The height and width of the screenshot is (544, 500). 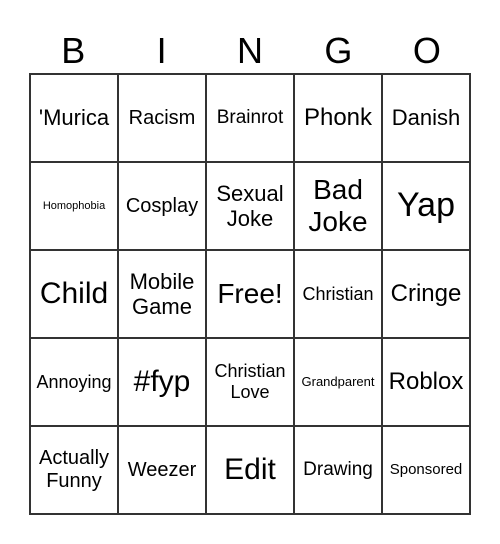 I want to click on bingo-cell: 'Murica, so click(x=74, y=118).